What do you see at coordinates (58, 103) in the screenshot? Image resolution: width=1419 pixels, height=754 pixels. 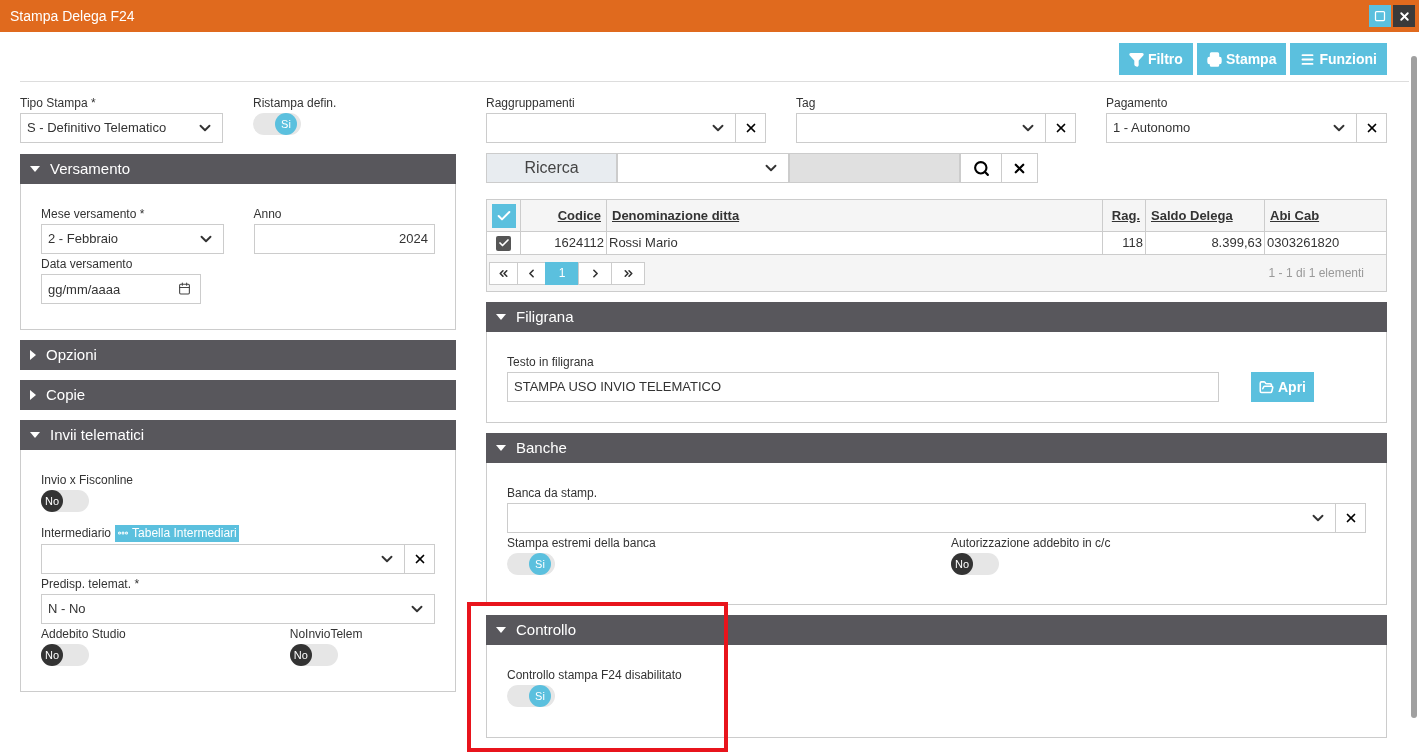 I see `field-label: Tipo Stampa *` at bounding box center [58, 103].